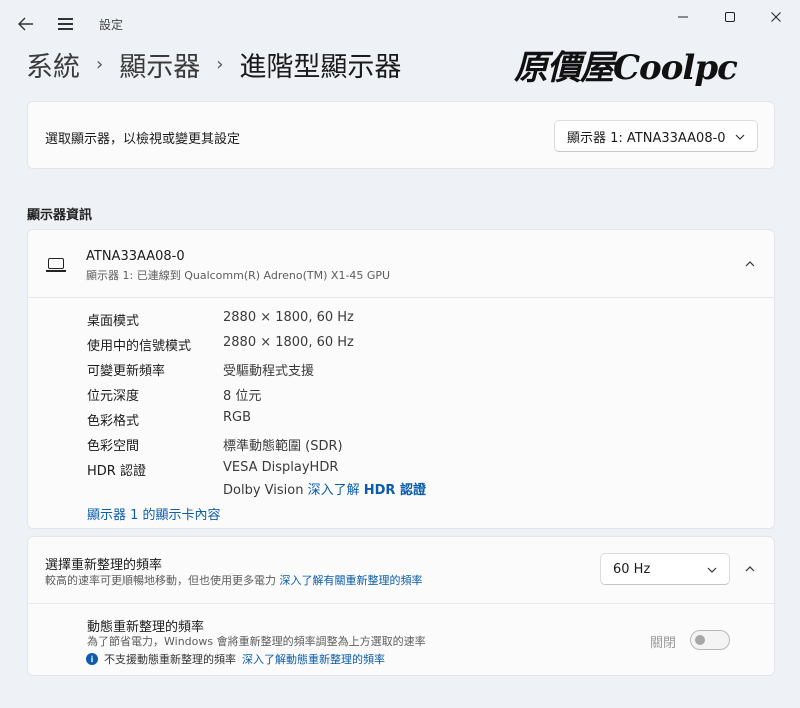 Image resolution: width=800 pixels, height=708 pixels. What do you see at coordinates (213, 64) in the screenshot?
I see `breadcrumb: 系統 › 顯示器 › 進階型顯示器` at bounding box center [213, 64].